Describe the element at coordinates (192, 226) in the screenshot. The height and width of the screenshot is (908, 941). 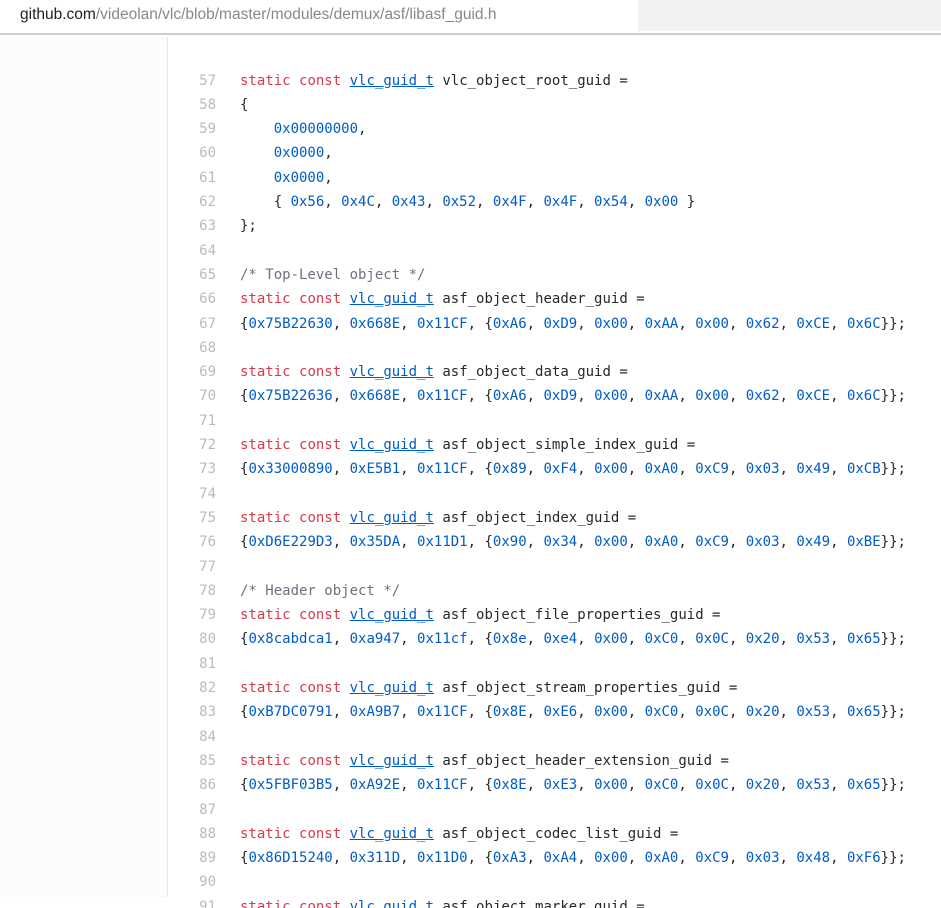
I see `line-number: 63` at that location.